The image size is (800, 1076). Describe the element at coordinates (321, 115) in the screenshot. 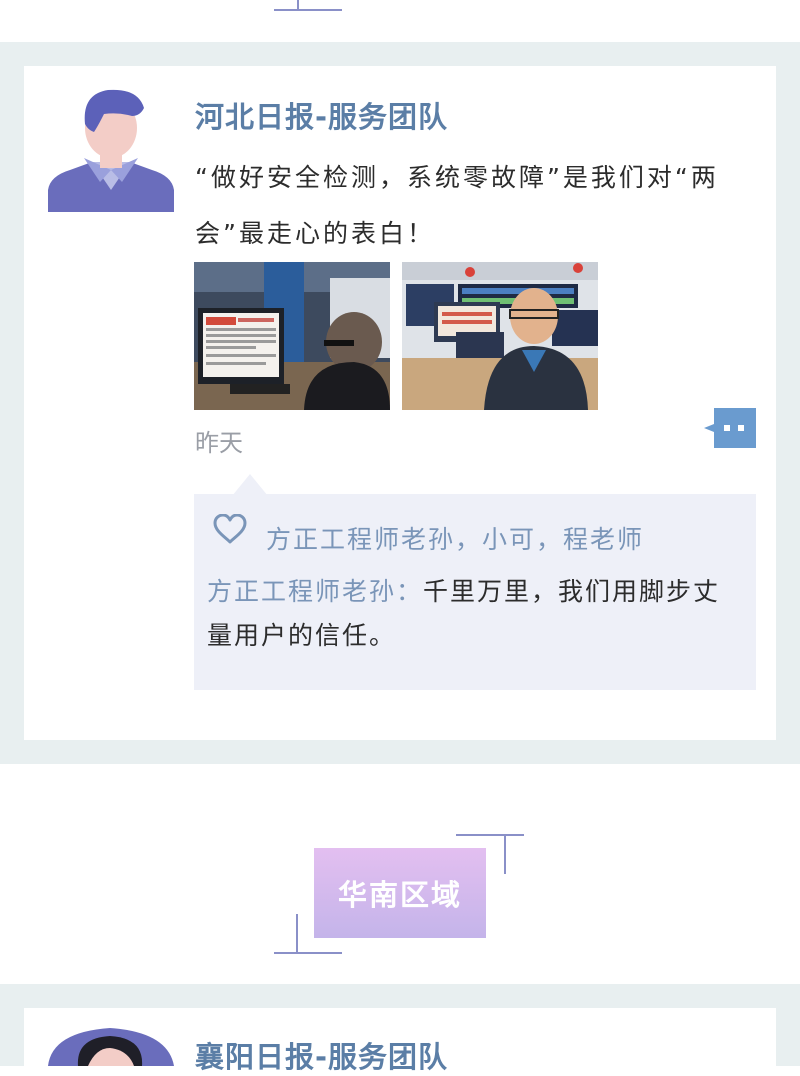

I see `team-name: 河北日报-服务团队` at that location.